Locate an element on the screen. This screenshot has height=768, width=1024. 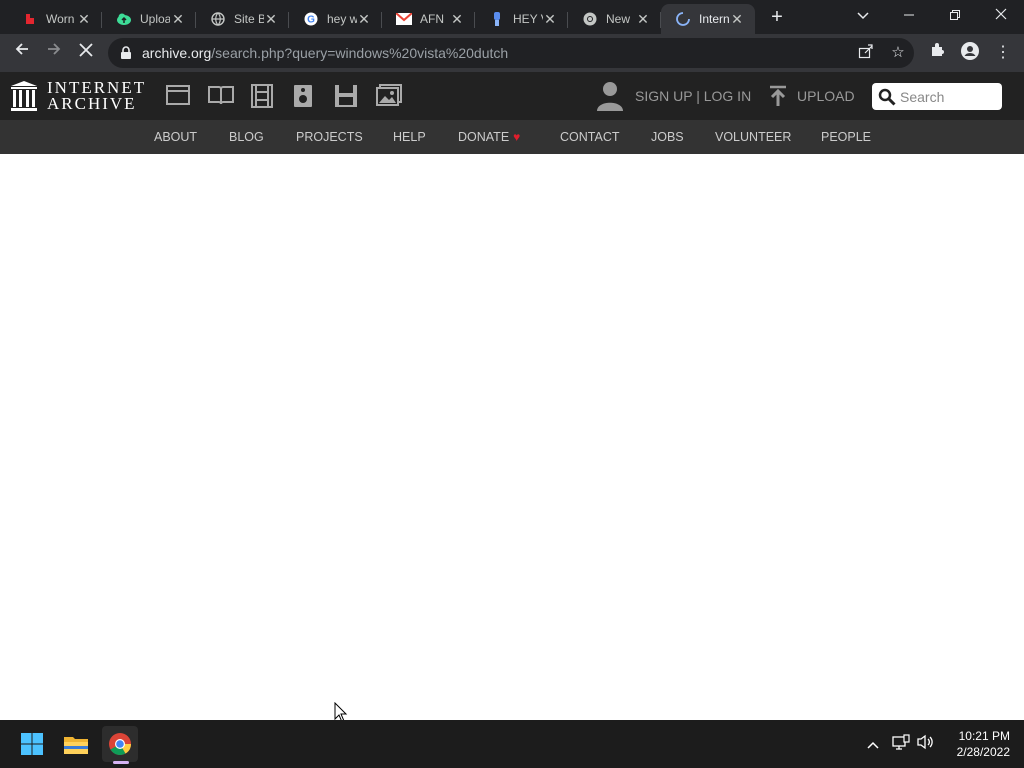
svg-text: G is located at coordinates (311, 20).